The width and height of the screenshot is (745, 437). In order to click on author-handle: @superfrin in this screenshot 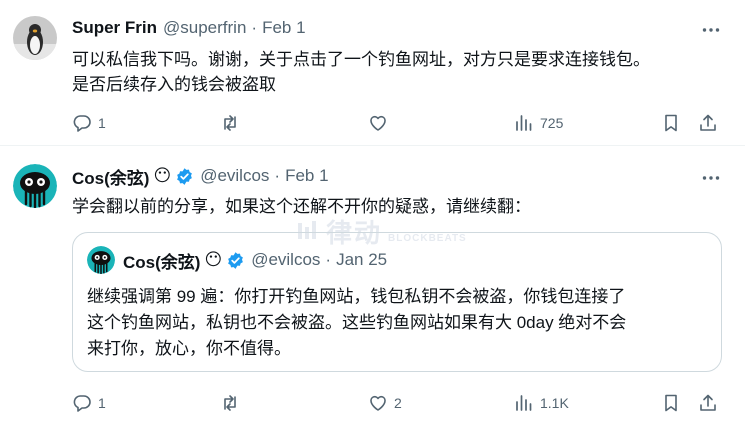, I will do `click(204, 28)`.